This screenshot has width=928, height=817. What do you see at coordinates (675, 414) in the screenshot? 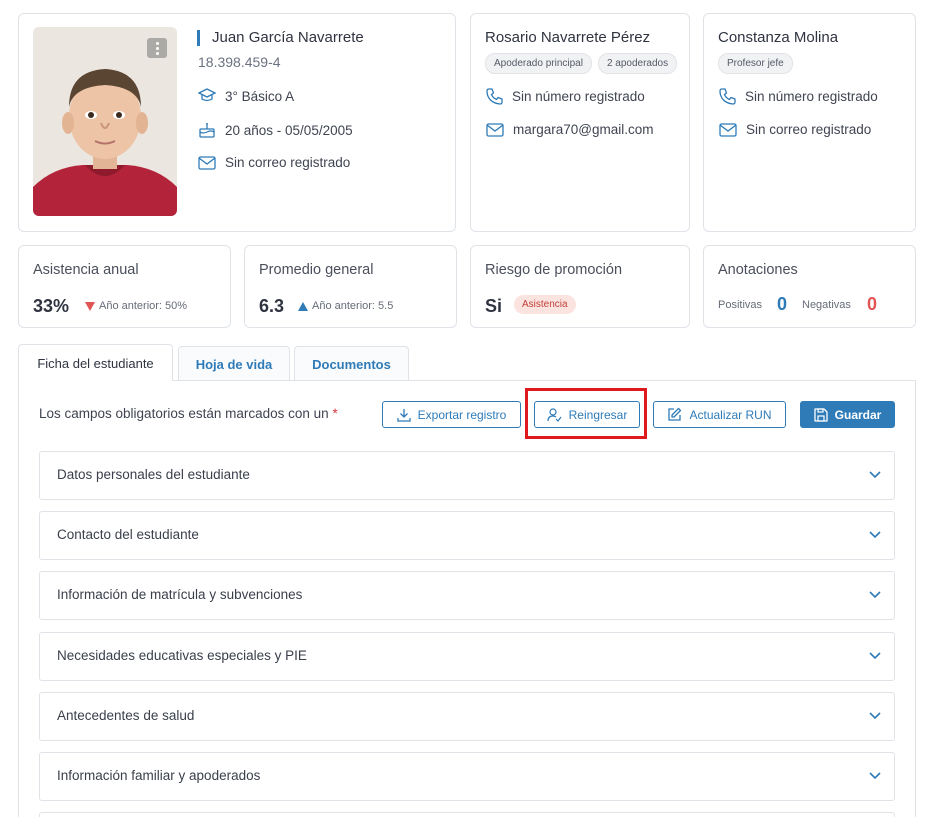
I see `edit-icon` at bounding box center [675, 414].